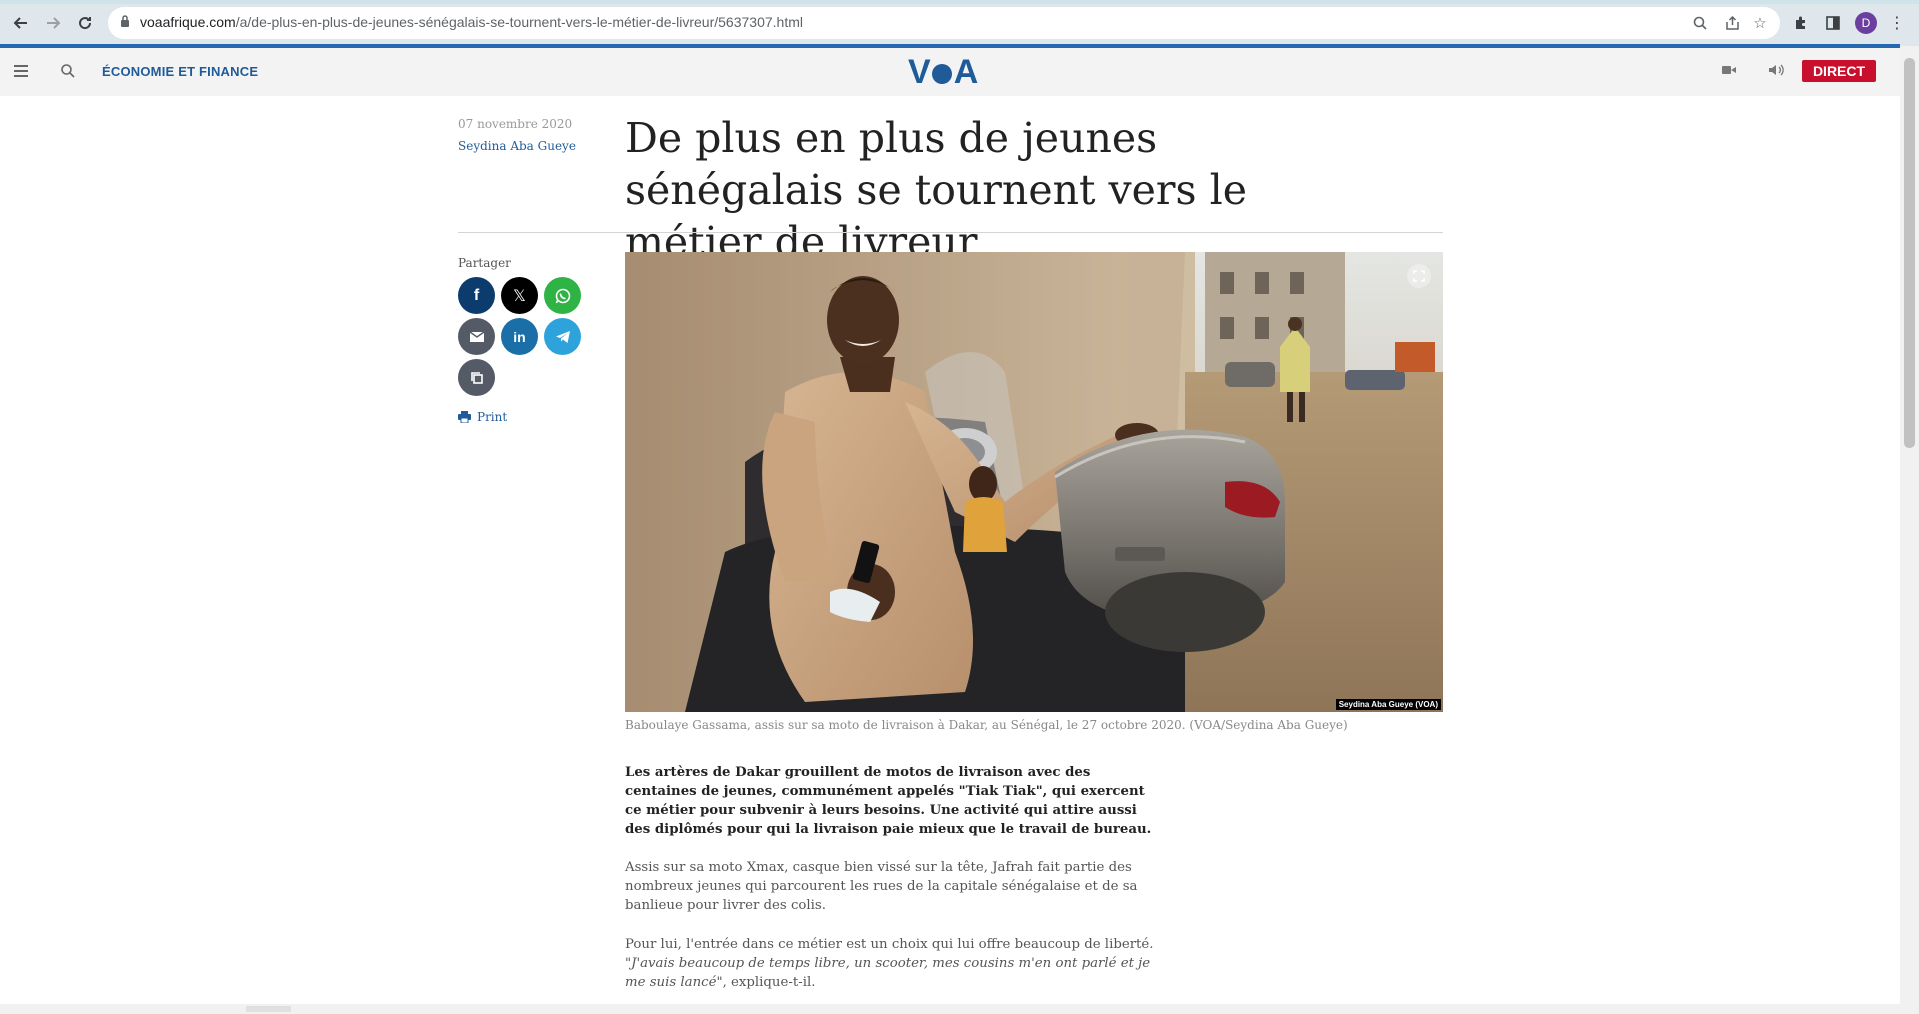 This screenshot has height=1014, width=1919. I want to click on x-icon: 𝕏, so click(519, 296).